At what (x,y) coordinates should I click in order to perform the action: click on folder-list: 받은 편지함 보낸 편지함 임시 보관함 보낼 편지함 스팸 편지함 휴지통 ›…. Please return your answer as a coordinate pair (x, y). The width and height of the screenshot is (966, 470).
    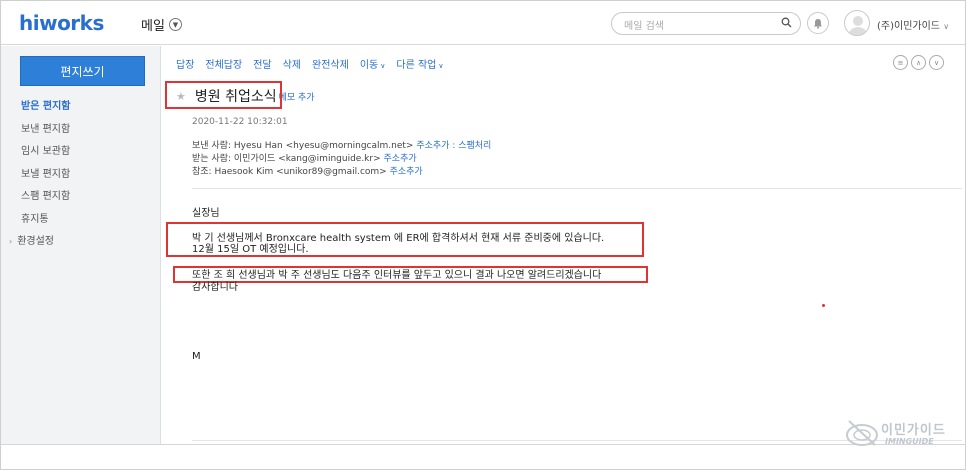
    Looking at the image, I should click on (39, 179).